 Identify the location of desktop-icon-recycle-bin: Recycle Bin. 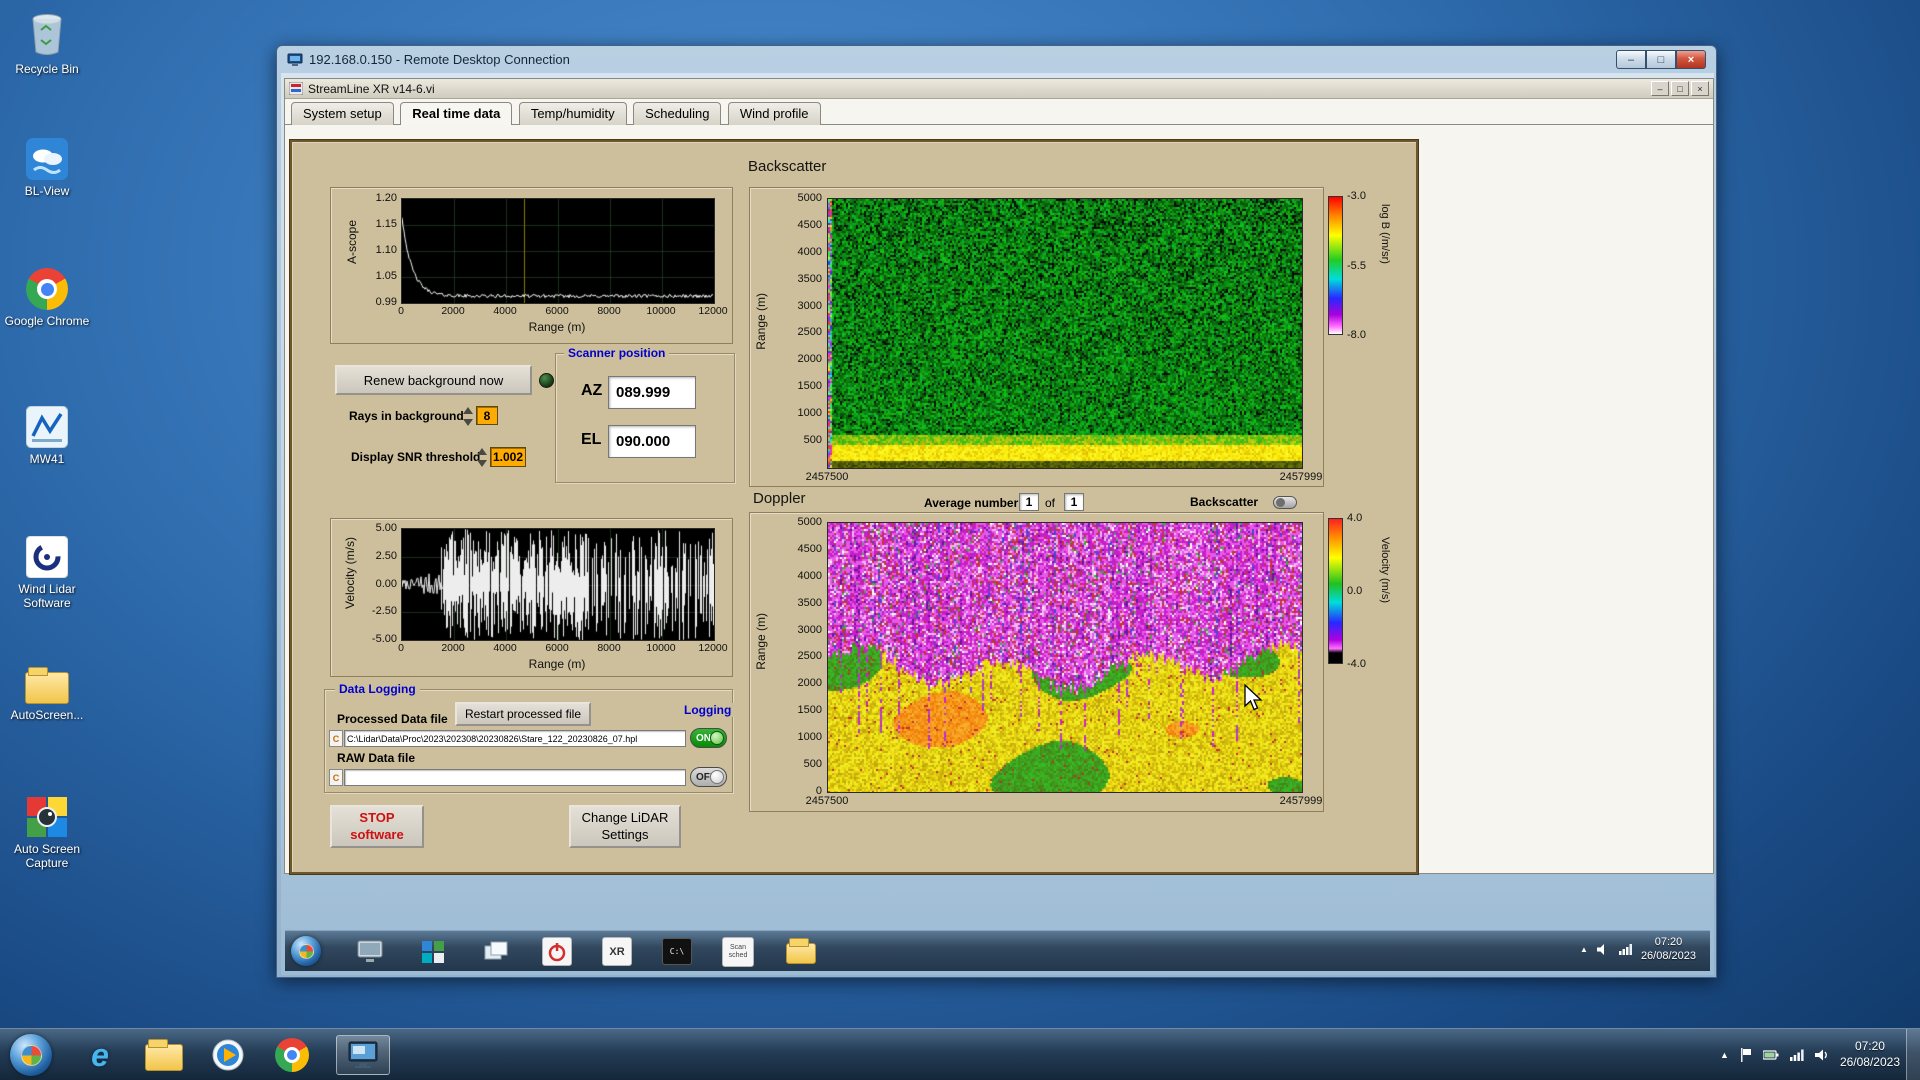
(47, 43).